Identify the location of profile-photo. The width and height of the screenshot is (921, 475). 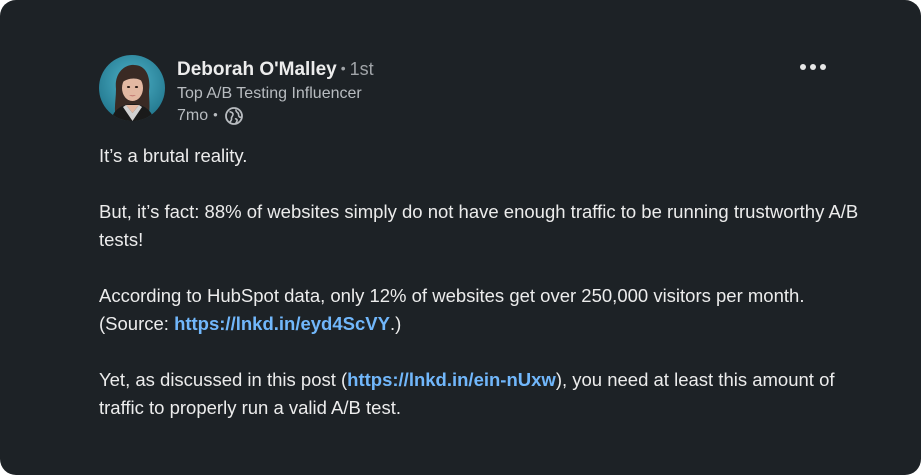
(132, 88).